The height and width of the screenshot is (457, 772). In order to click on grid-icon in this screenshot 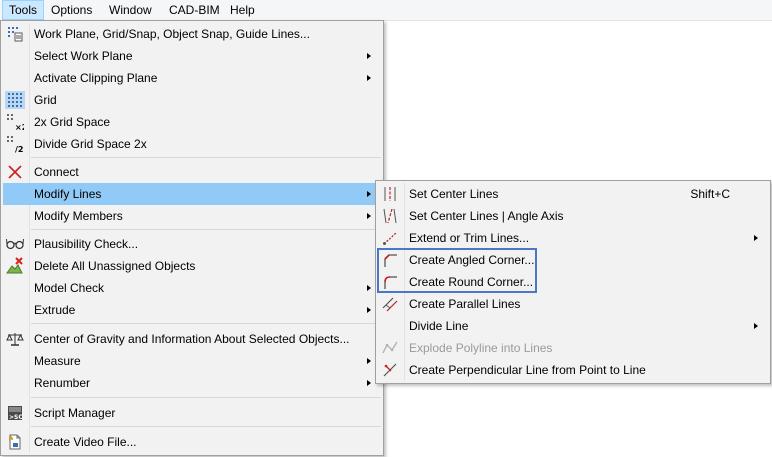, I will do `click(15, 100)`.